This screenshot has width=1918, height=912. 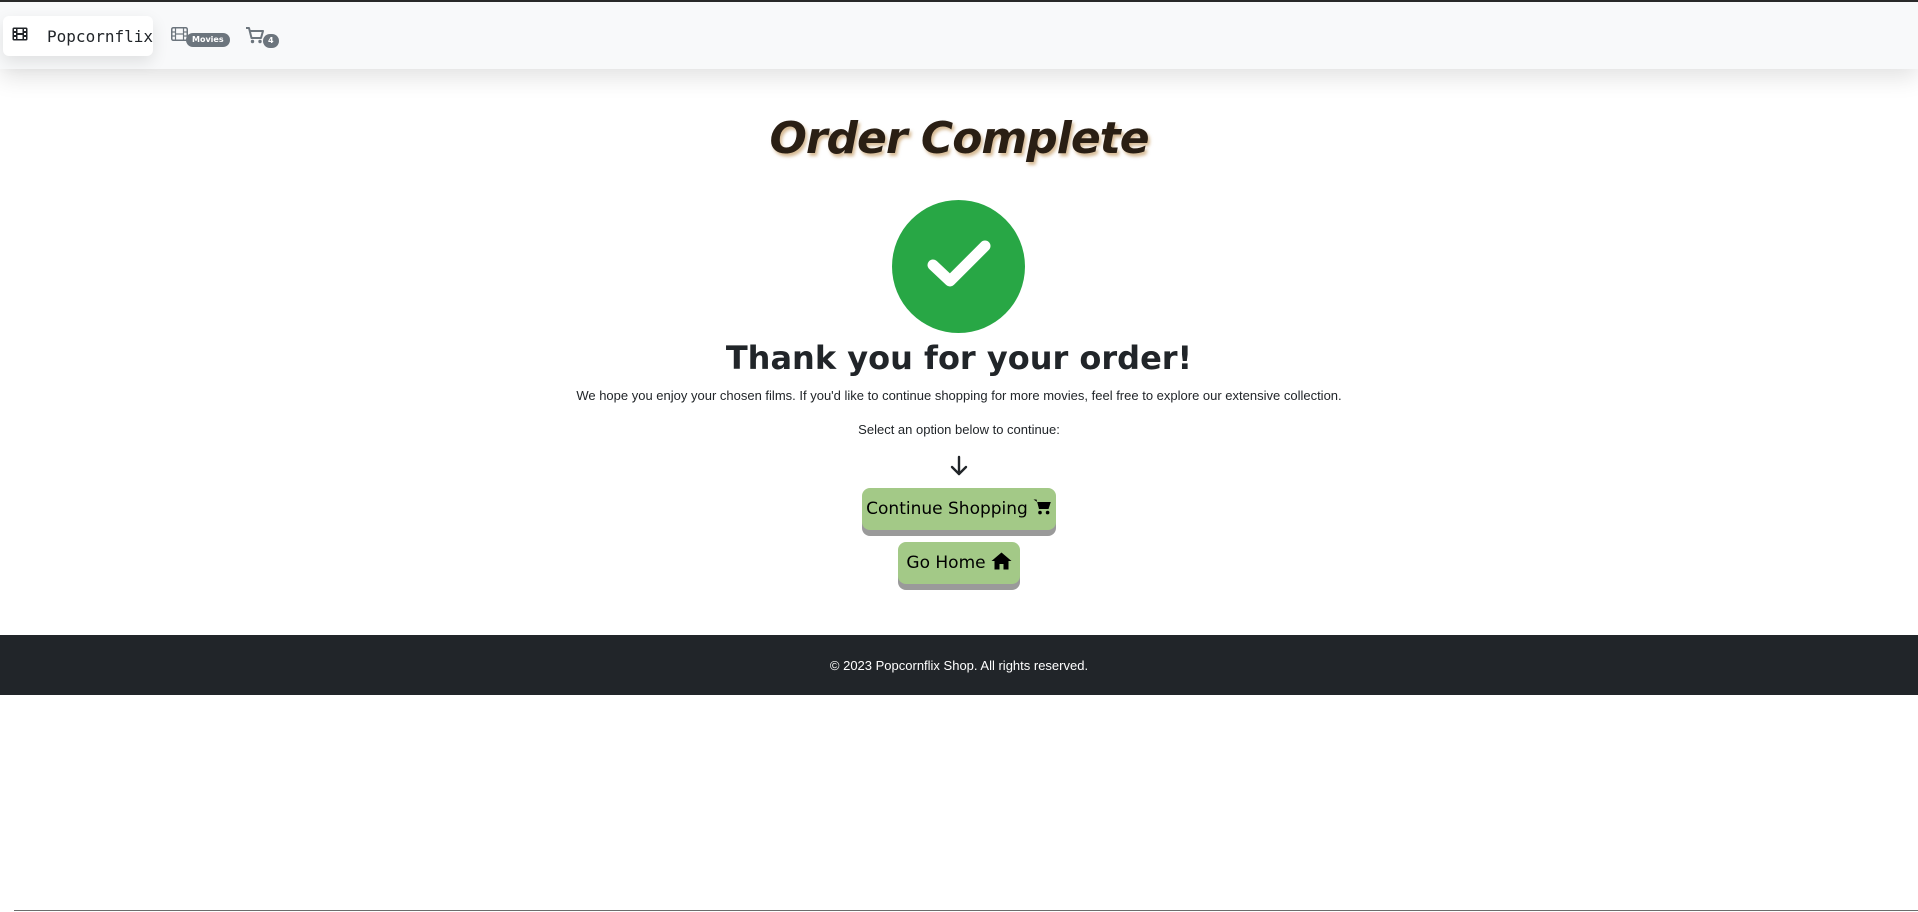 I want to click on go-home-label: Go Home, so click(x=946, y=563).